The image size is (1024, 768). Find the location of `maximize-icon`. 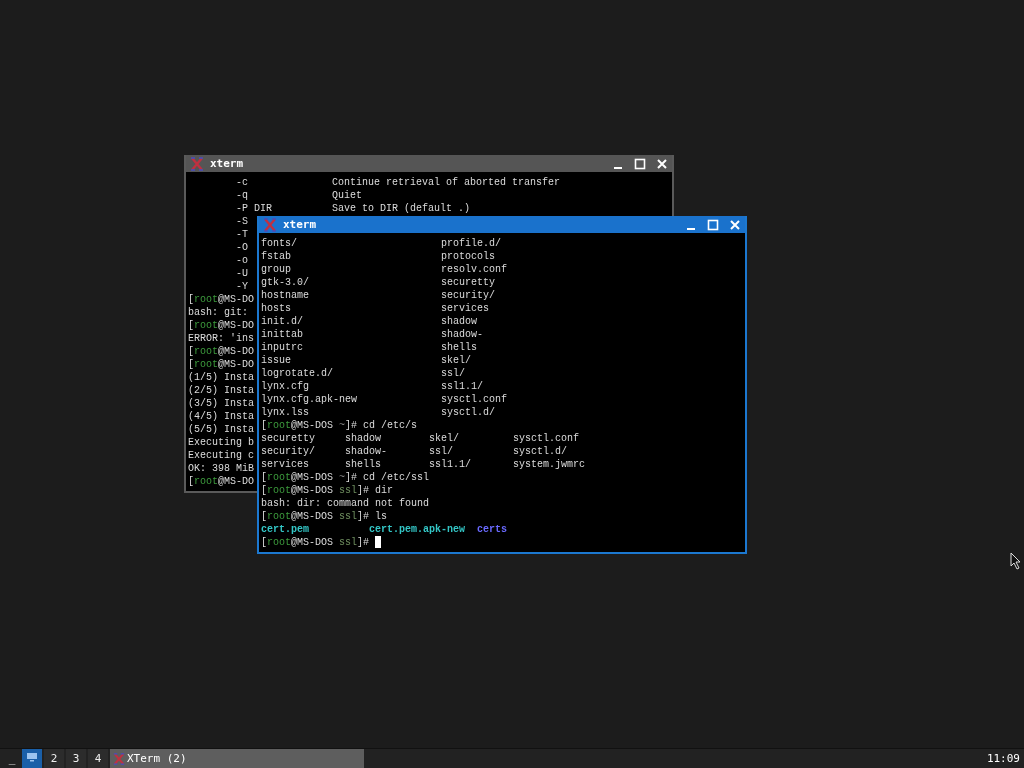

maximize-icon is located at coordinates (713, 224).